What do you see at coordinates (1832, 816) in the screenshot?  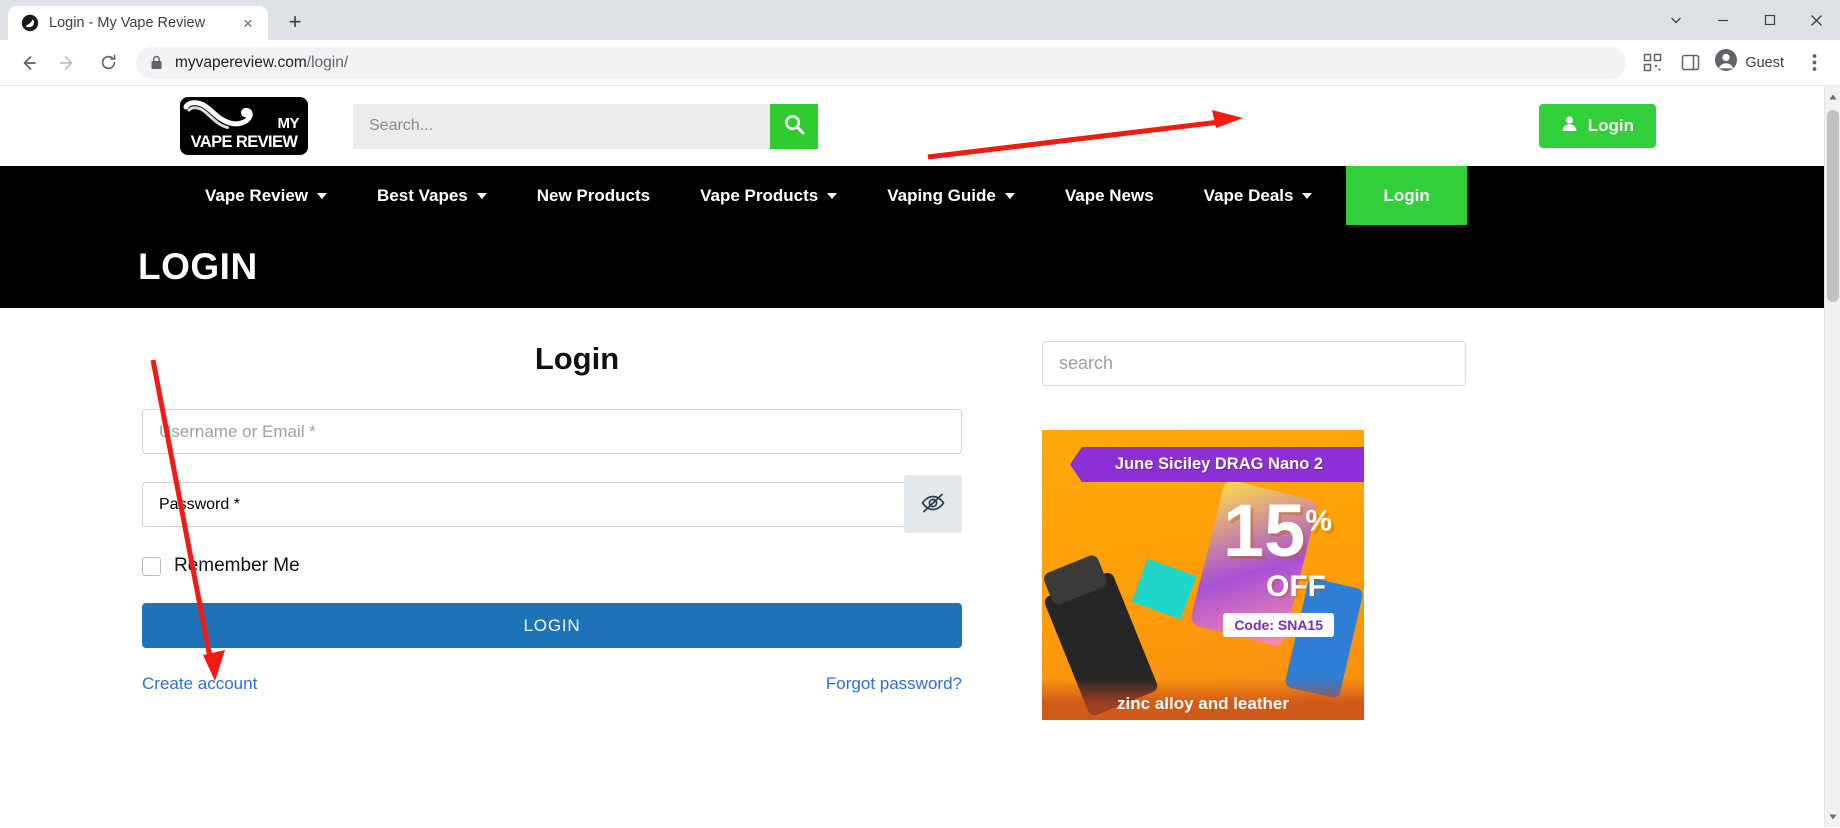 I see `scroll-down-icon` at bounding box center [1832, 816].